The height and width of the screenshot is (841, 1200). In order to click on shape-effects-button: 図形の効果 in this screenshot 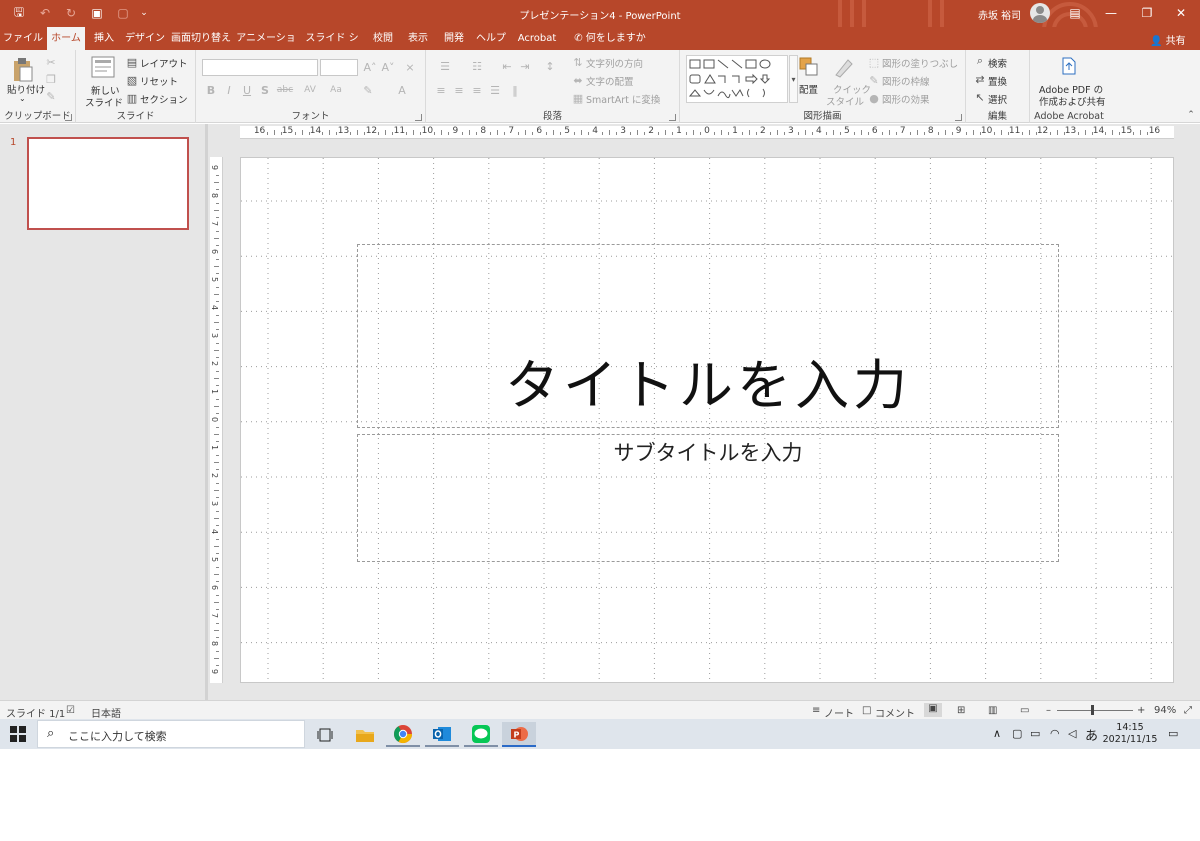, I will do `click(906, 99)`.